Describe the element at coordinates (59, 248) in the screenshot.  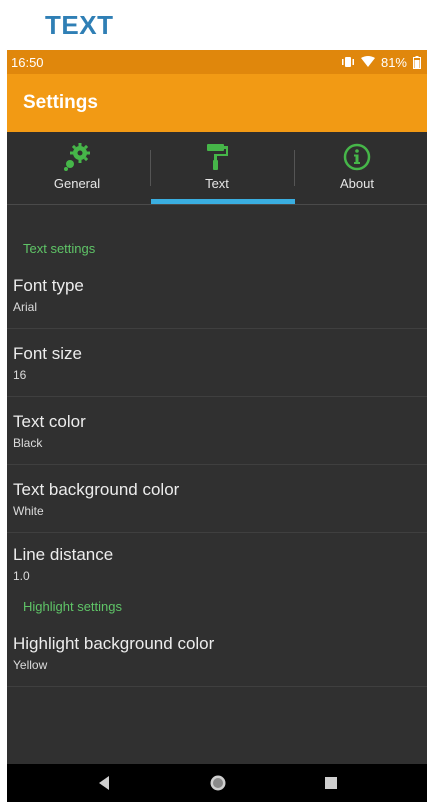
I see `section-header-text-settings: Text settings` at that location.